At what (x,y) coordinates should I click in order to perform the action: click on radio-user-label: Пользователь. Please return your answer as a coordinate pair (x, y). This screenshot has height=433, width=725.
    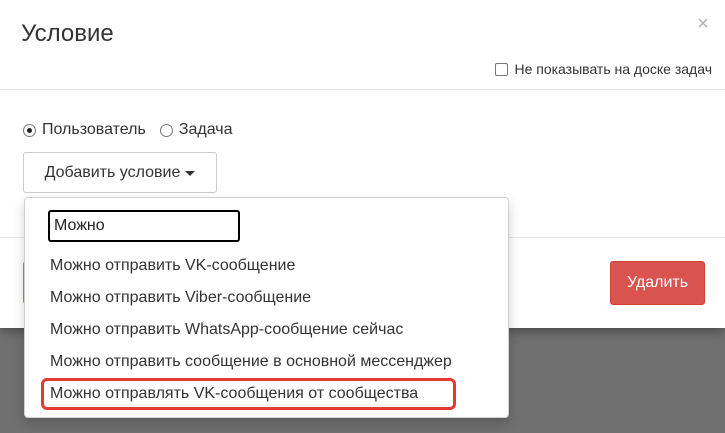
    Looking at the image, I should click on (94, 129).